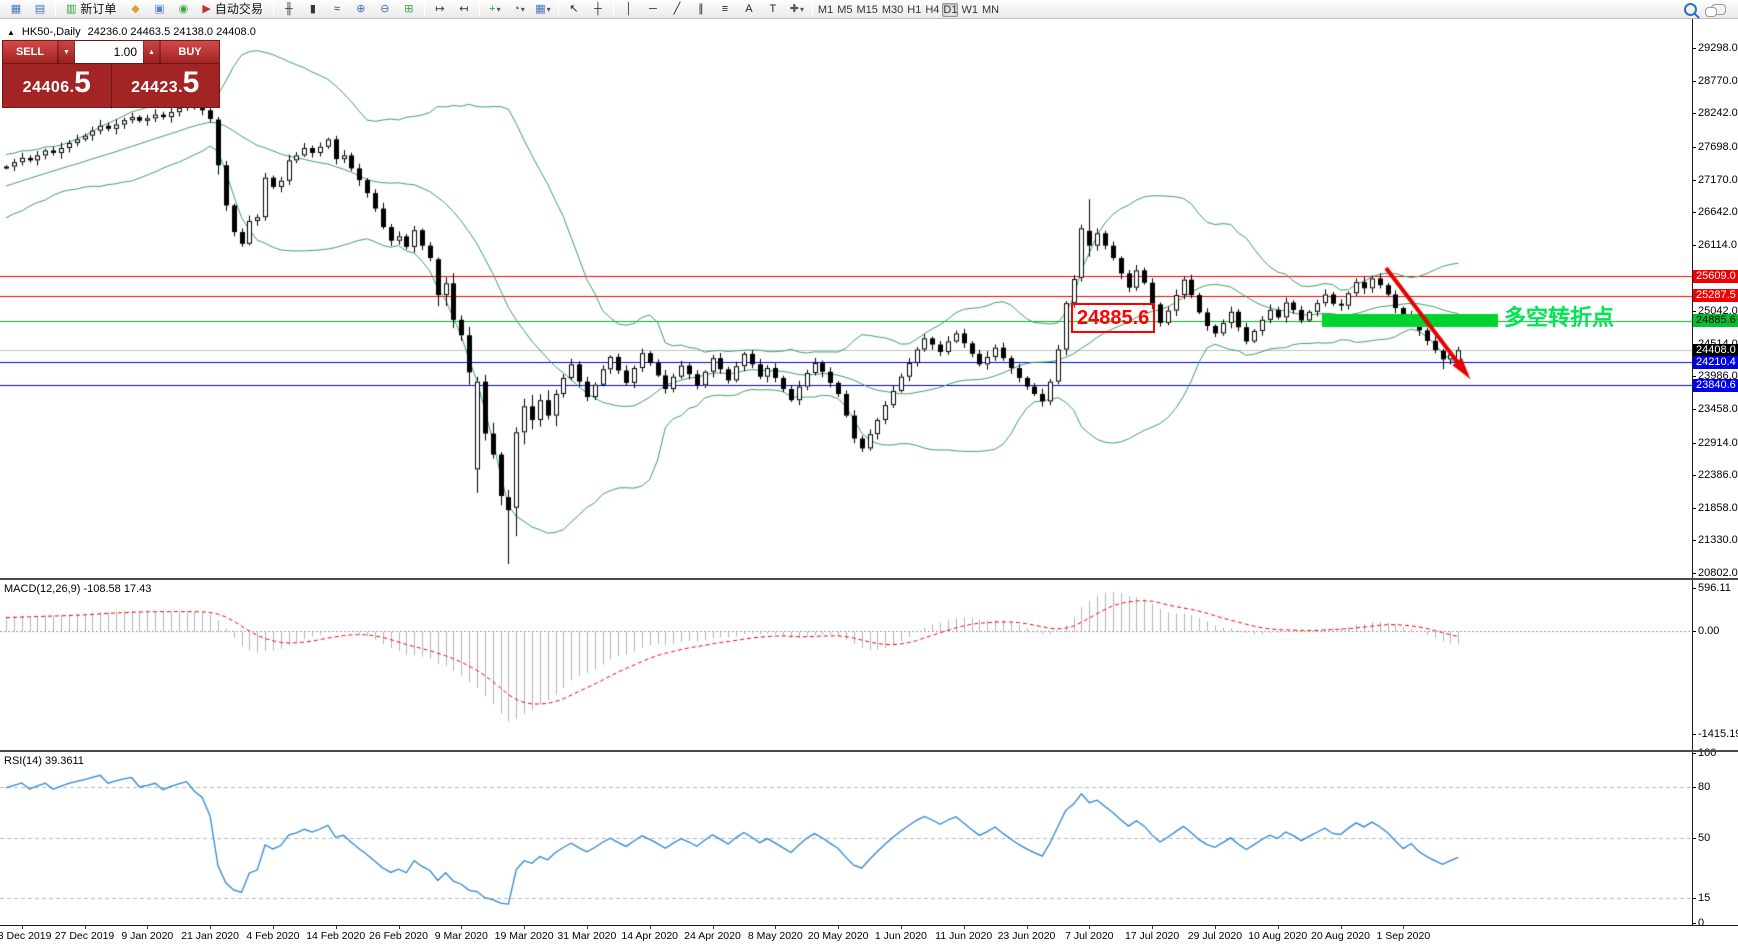  I want to click on fibonacci-icon: ≡, so click(725, 9).